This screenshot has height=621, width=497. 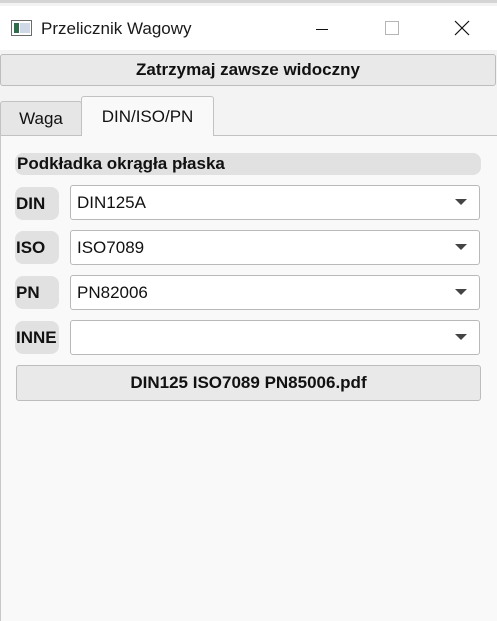 I want to click on din-label: DIN, so click(x=37, y=203).